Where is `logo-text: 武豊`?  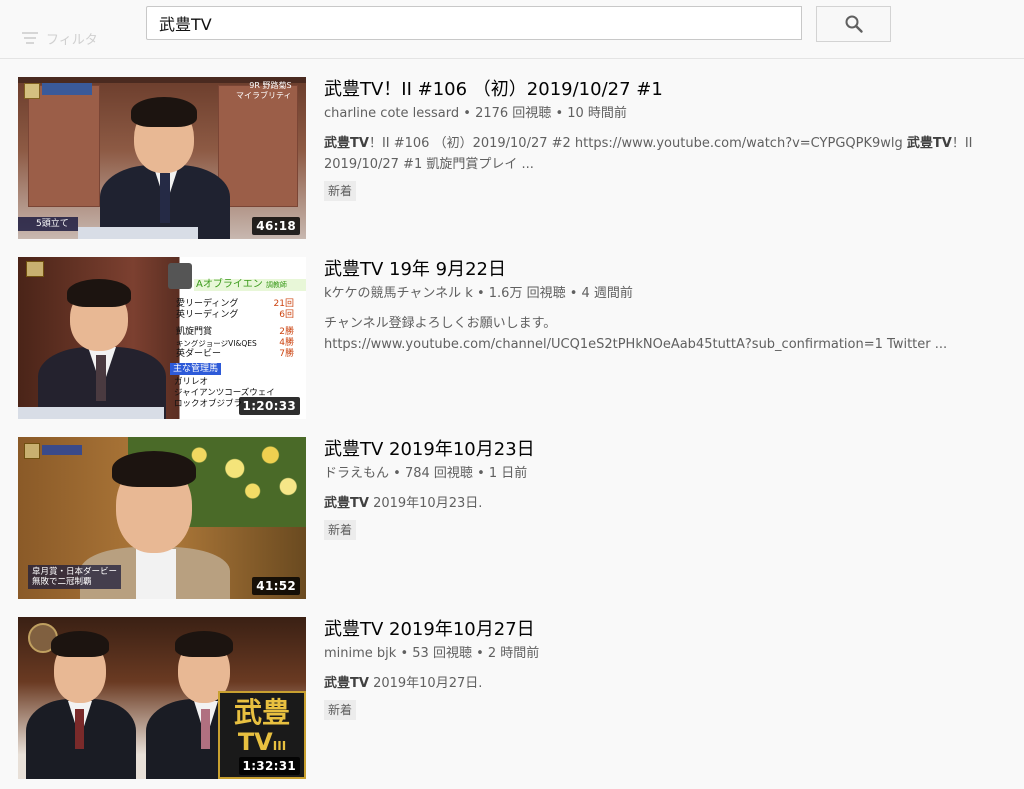 logo-text: 武豊 is located at coordinates (261, 712).